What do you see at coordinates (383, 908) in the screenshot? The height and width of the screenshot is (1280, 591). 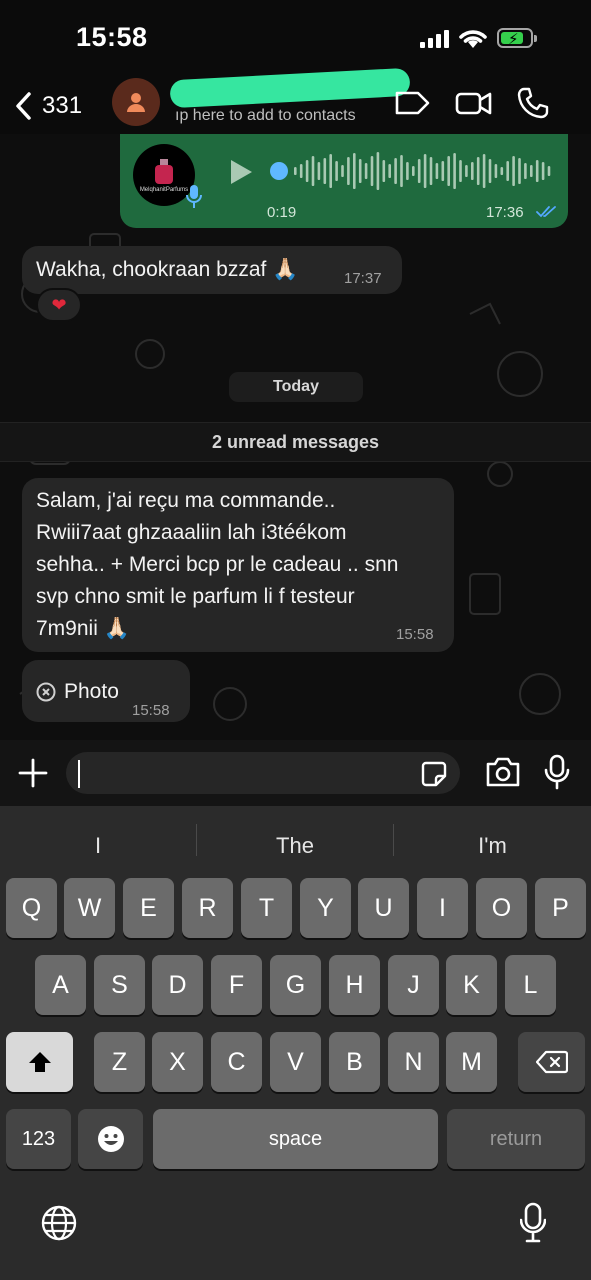 I see `key-u: U` at bounding box center [383, 908].